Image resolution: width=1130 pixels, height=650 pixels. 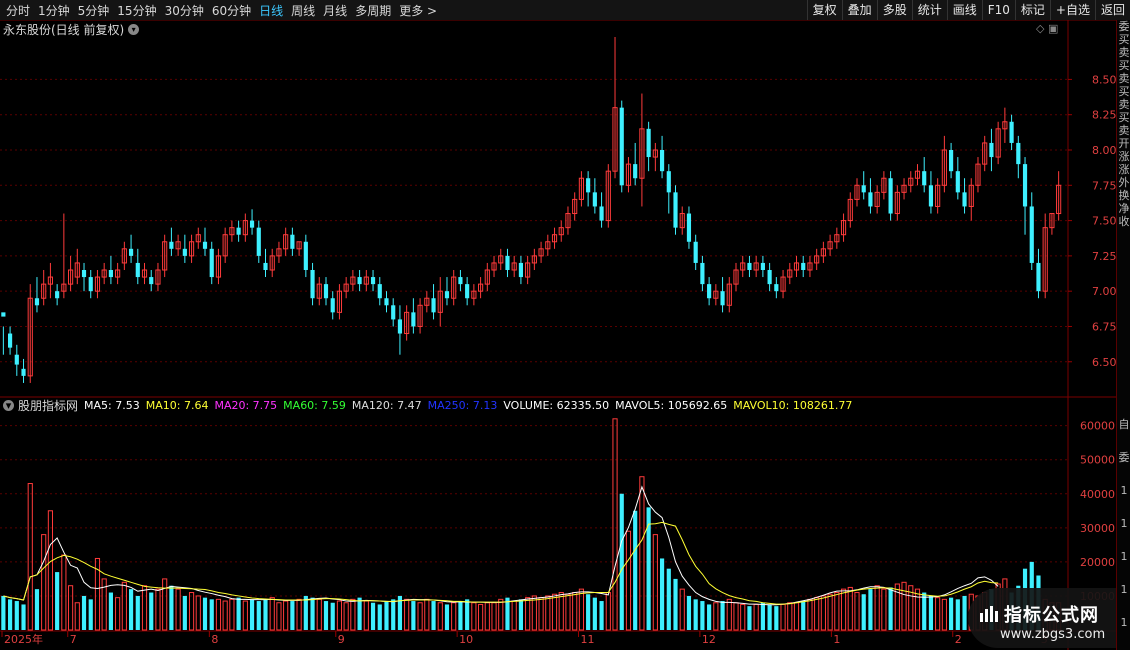 I want to click on ma120-value: MA120: 7.47, so click(x=386, y=405).